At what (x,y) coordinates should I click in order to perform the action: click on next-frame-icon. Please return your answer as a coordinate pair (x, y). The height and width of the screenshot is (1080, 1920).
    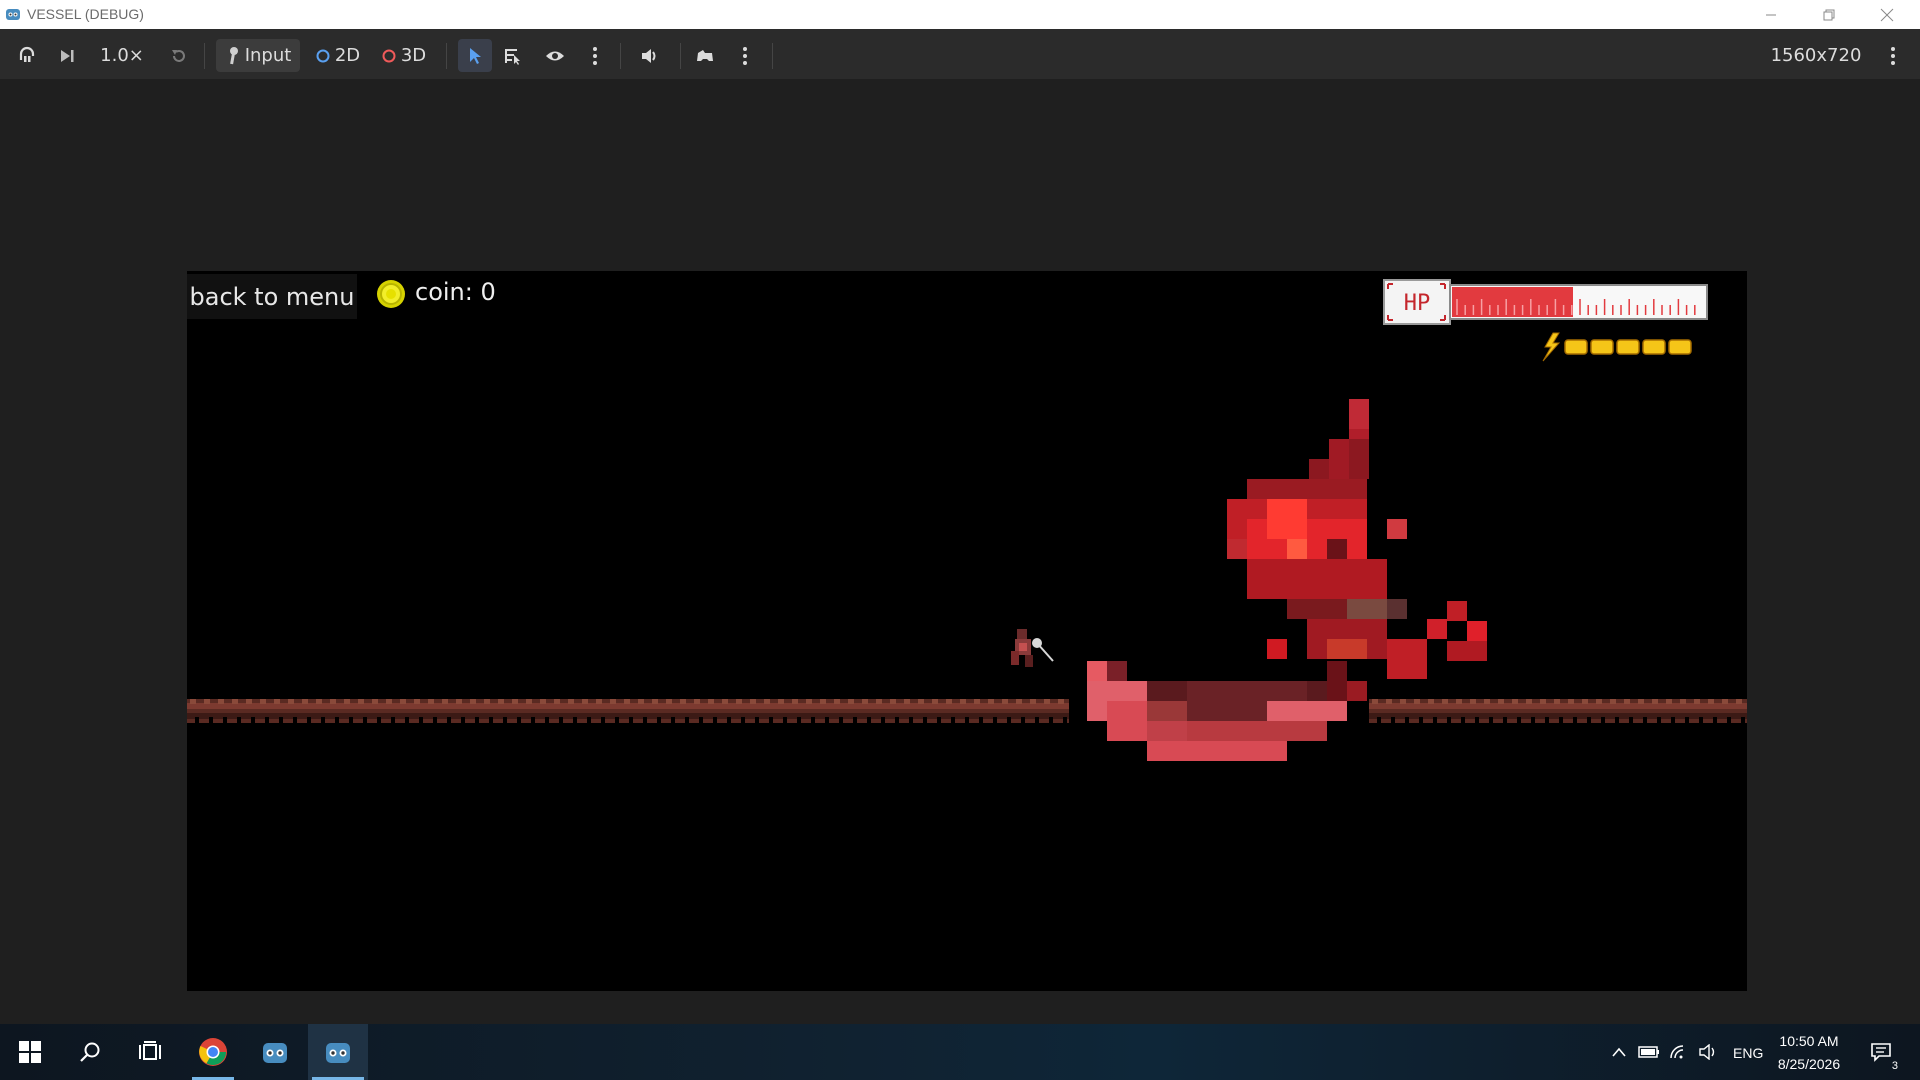
    Looking at the image, I should click on (67, 55).